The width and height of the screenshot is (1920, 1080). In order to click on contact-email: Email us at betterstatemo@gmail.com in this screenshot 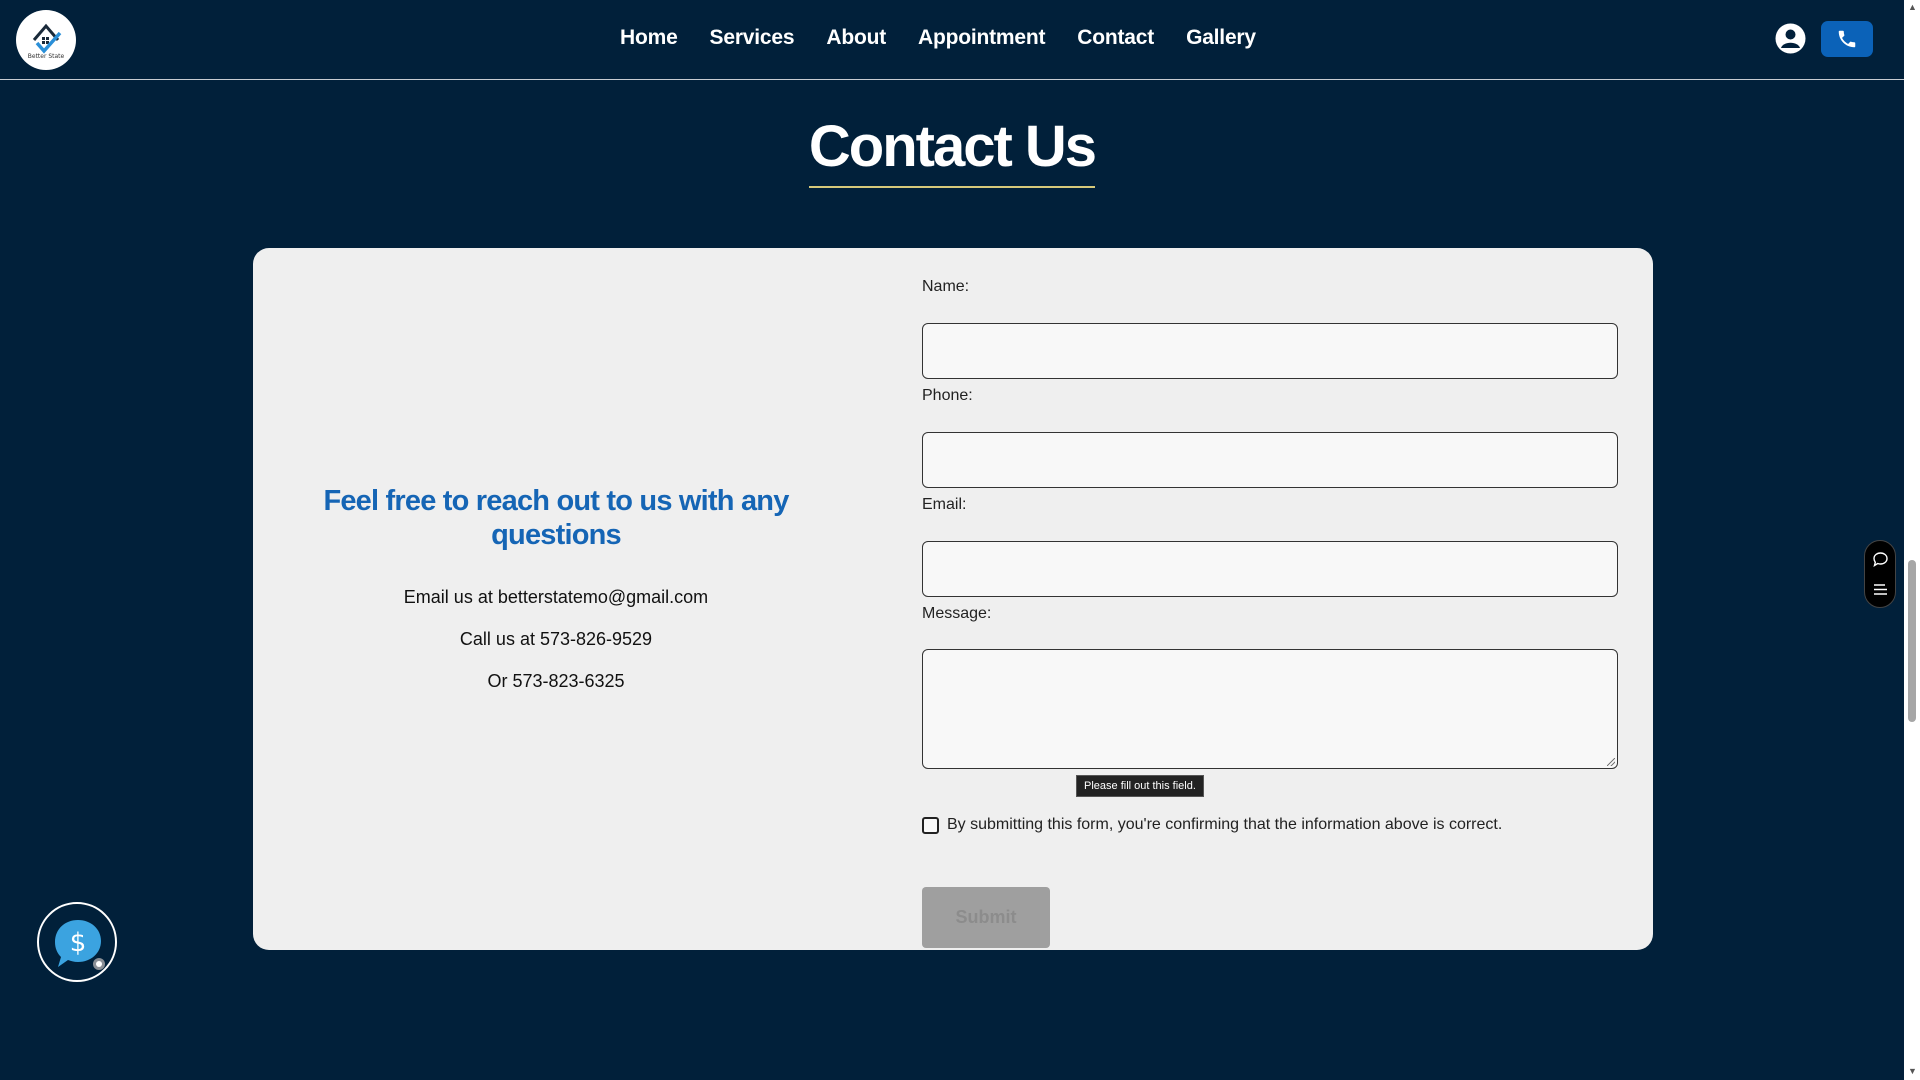, I will do `click(556, 597)`.